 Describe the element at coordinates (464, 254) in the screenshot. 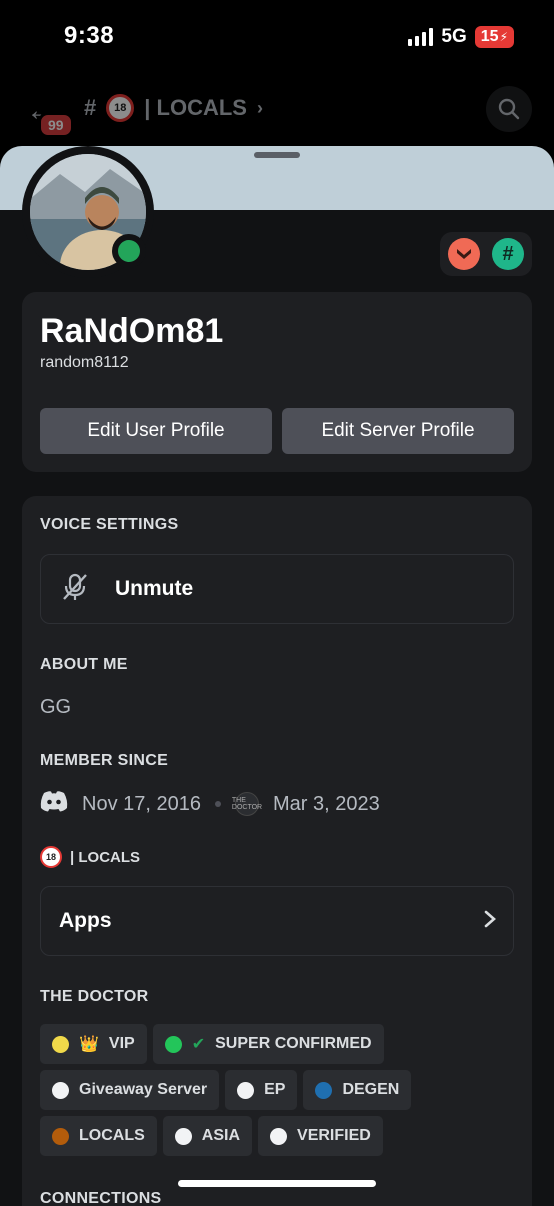

I see `bug-hunter-icon` at that location.